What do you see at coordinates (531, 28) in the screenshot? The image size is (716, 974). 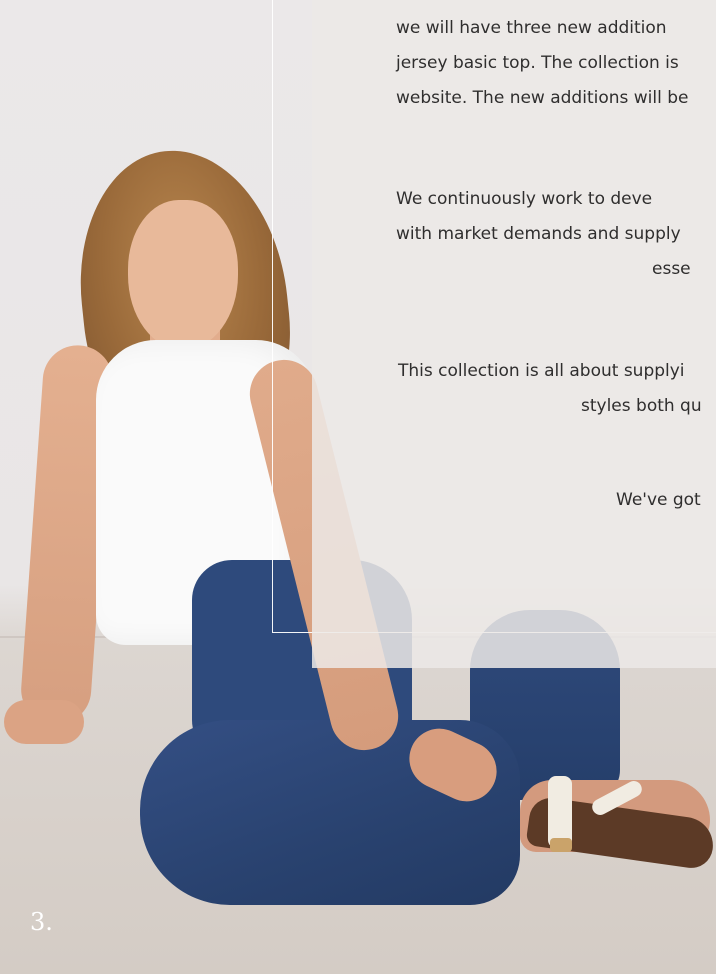 I see `text-line: we will have three new addition` at bounding box center [531, 28].